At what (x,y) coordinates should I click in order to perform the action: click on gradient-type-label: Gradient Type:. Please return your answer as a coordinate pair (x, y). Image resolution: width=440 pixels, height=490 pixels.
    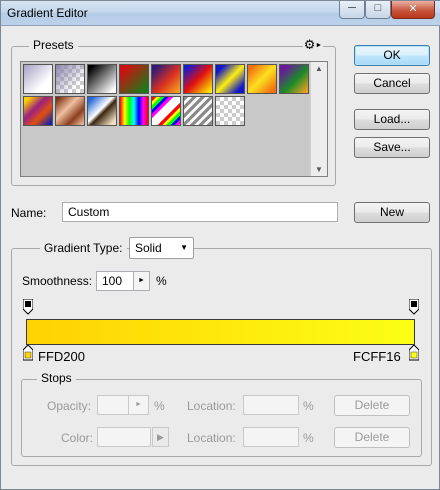
    Looking at the image, I should click on (83, 248).